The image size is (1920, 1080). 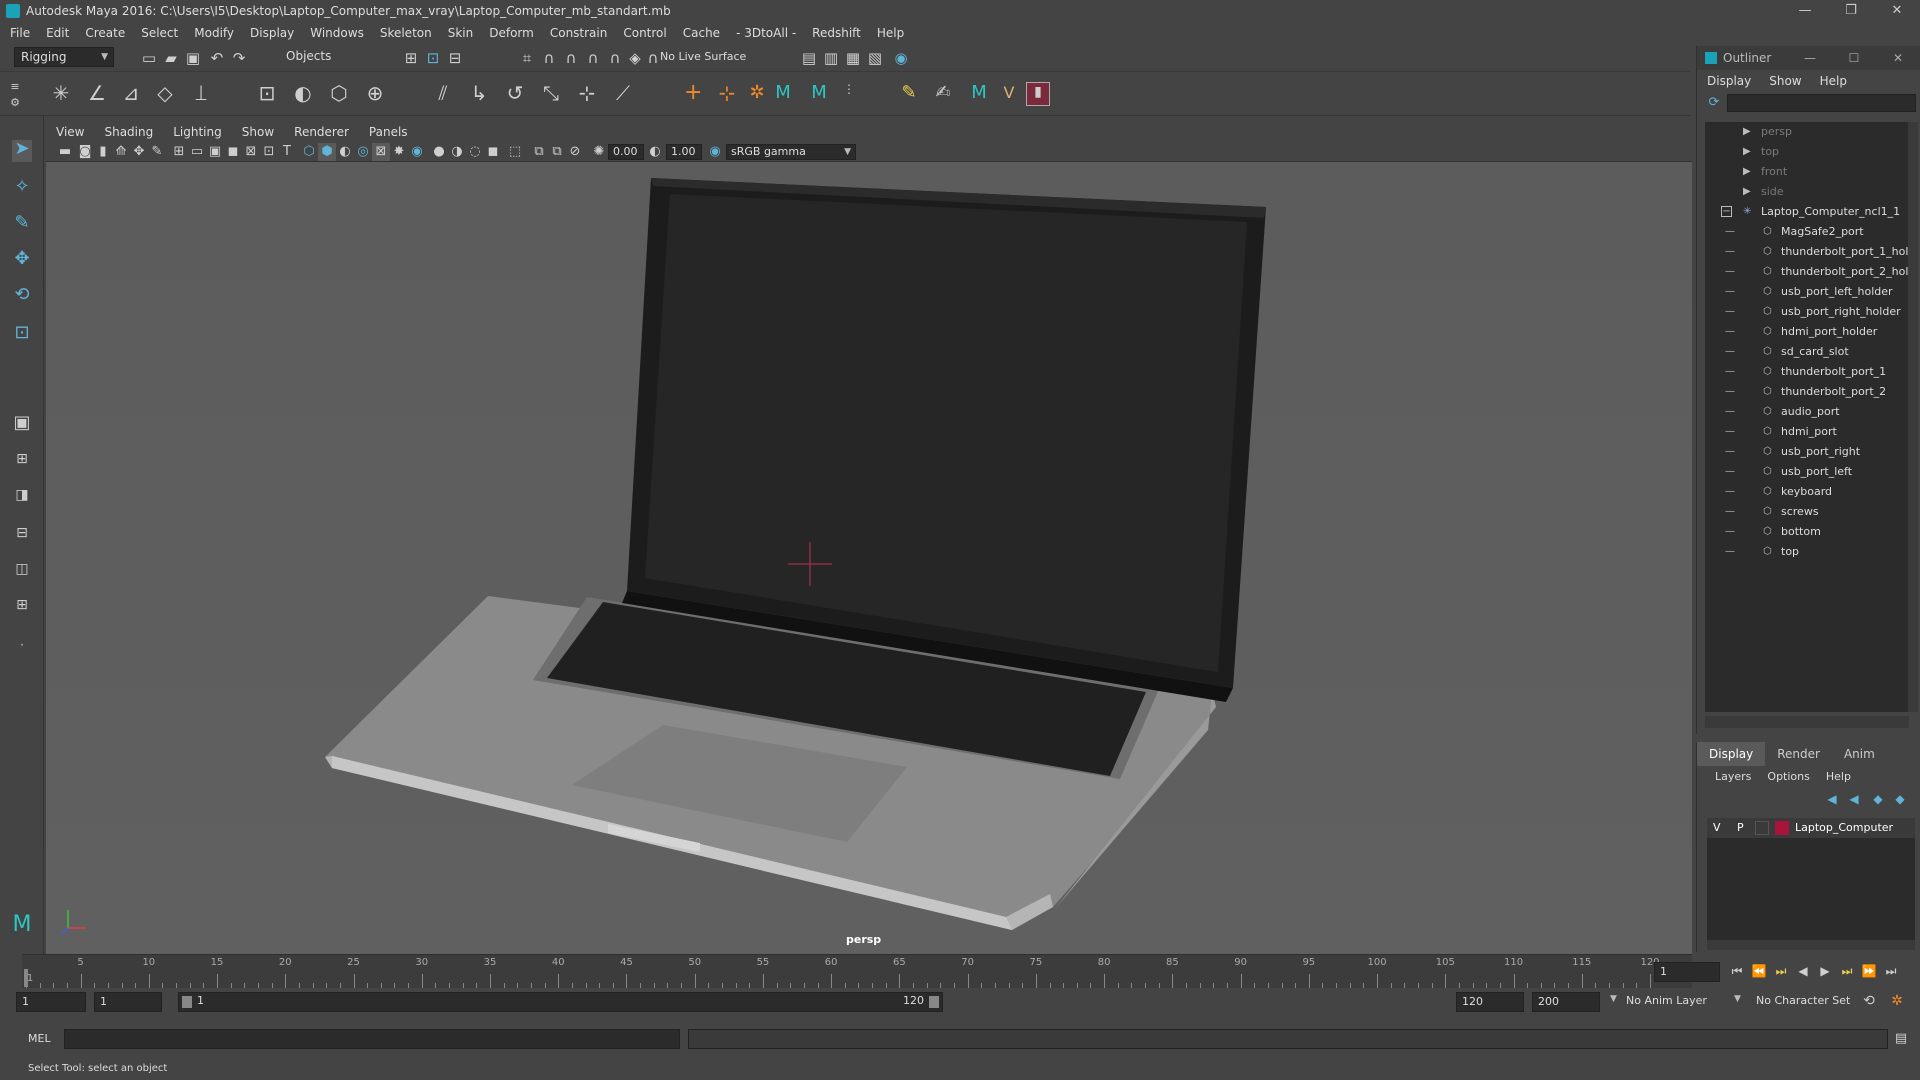 What do you see at coordinates (20, 33) in the screenshot?
I see `menu-file: File` at bounding box center [20, 33].